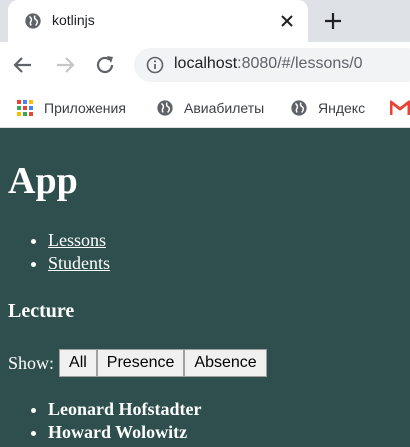 The image size is (410, 447). I want to click on bookmark-gmail, so click(400, 108).